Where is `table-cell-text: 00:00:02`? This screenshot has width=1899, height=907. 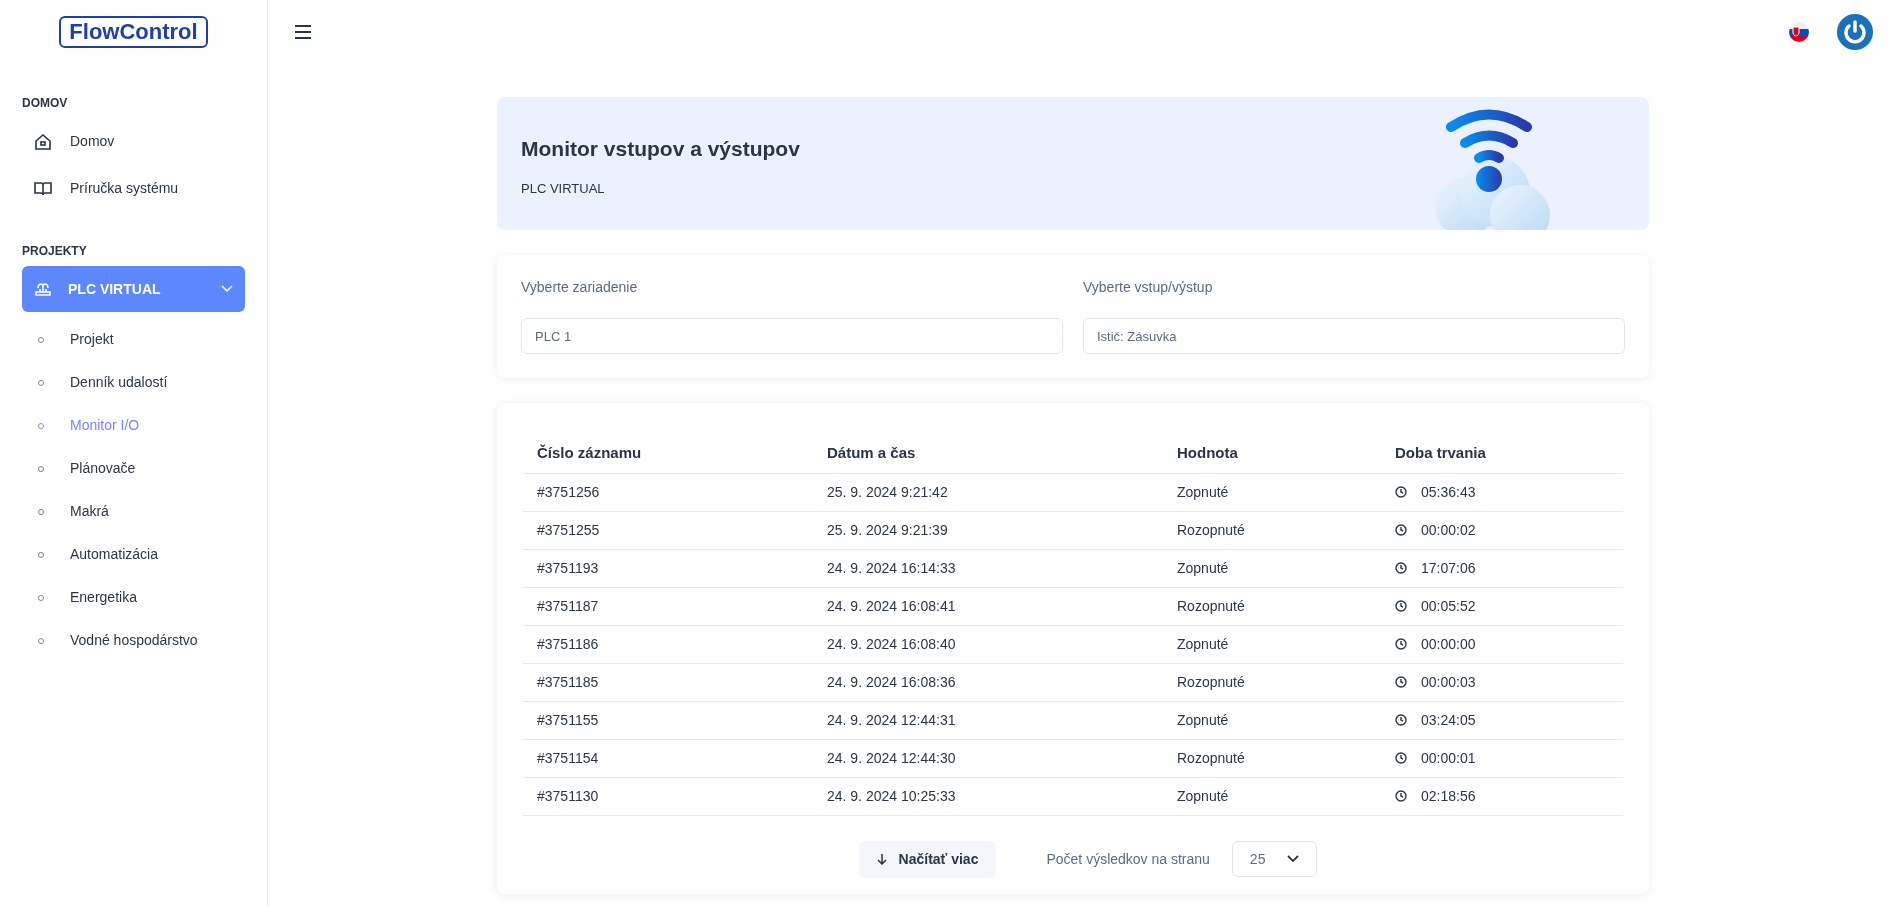 table-cell-text: 00:00:02 is located at coordinates (1448, 530).